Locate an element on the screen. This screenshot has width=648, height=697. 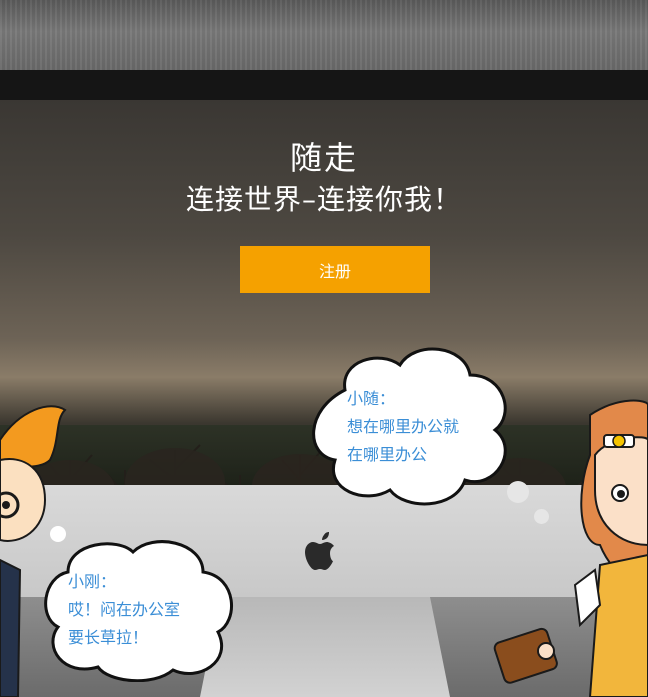
bubble-left-speaker: 小刚： is located at coordinates (92, 581).